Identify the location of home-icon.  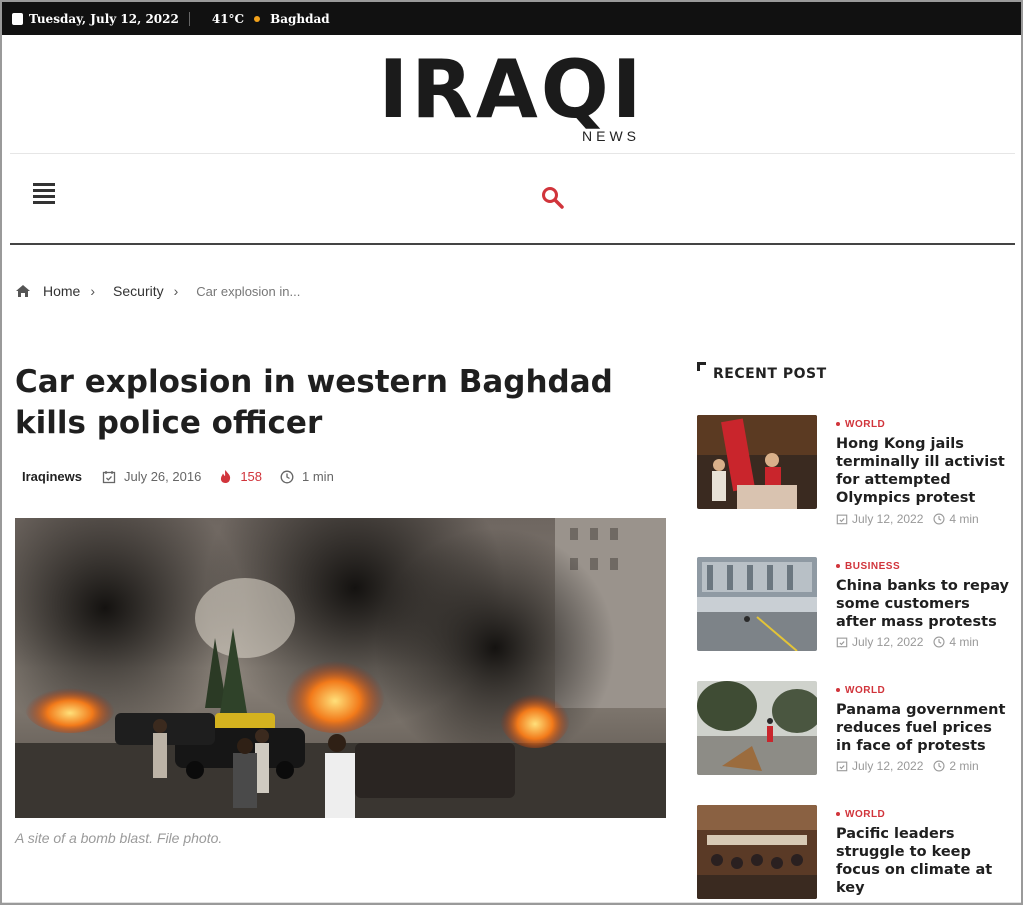
(23, 291).